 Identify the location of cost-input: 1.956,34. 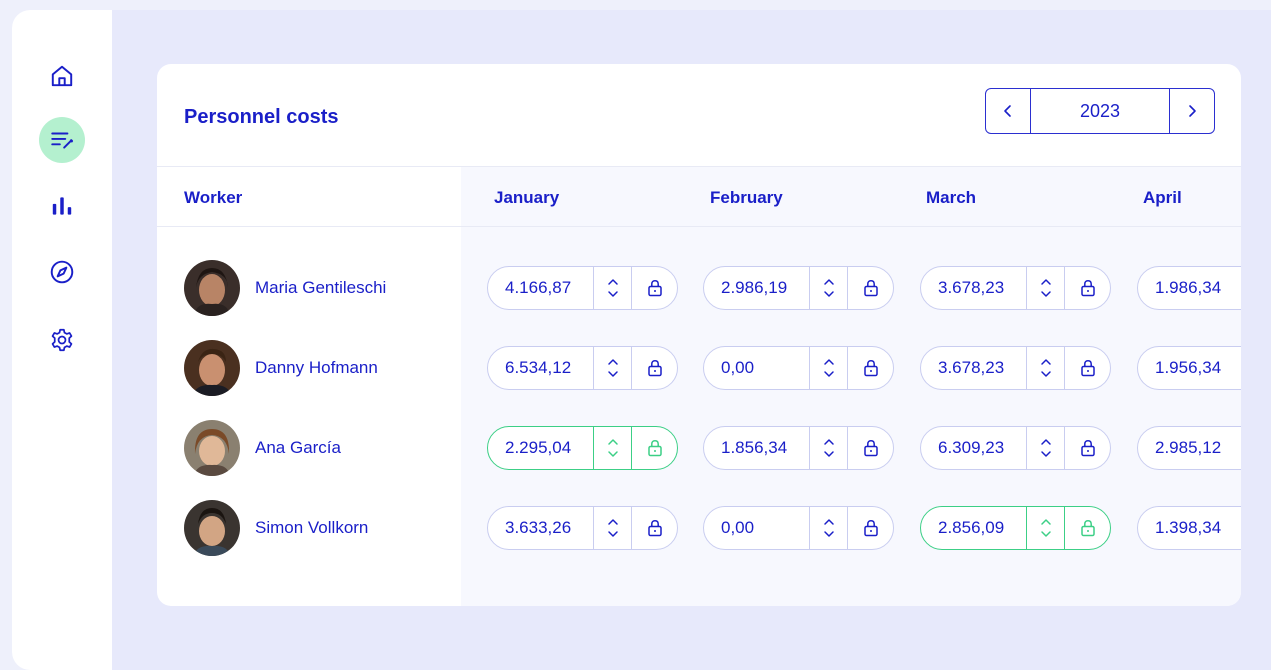
(1189, 368).